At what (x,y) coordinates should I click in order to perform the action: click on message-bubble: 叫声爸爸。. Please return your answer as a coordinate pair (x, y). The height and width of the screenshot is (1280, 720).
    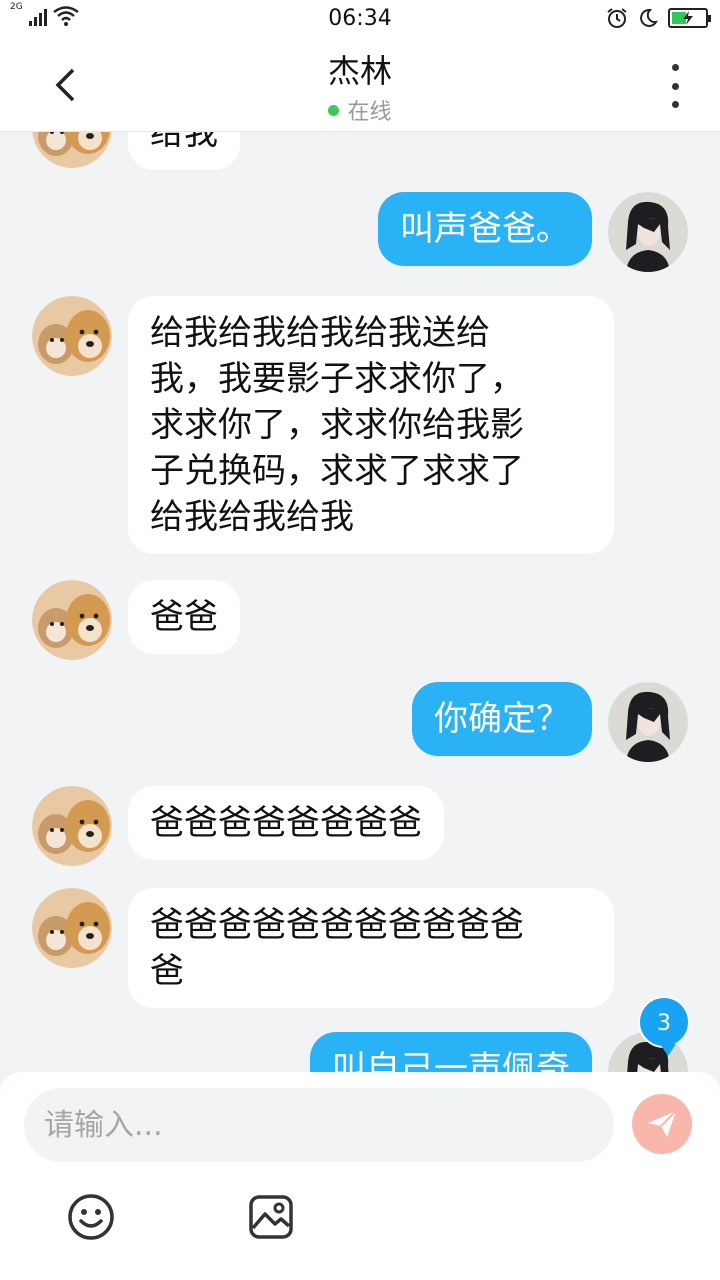
    Looking at the image, I should click on (485, 229).